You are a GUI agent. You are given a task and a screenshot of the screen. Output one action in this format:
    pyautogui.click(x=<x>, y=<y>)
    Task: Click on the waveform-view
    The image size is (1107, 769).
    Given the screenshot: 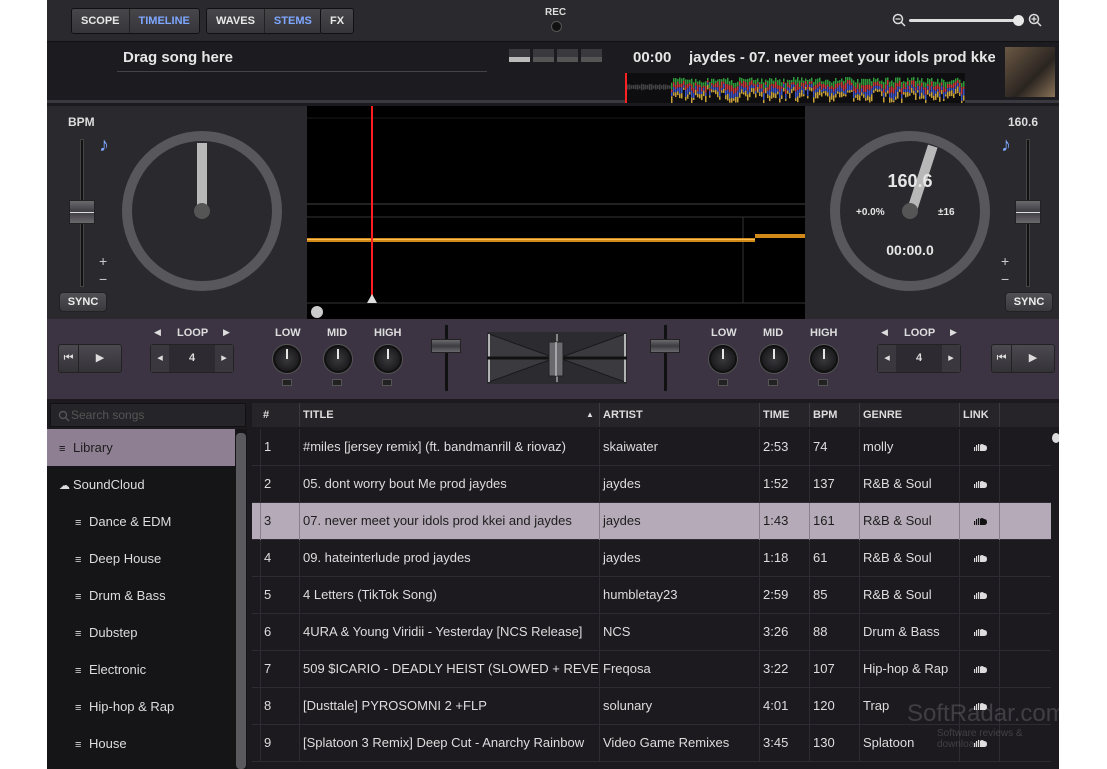 What is the action you would take?
    pyautogui.click(x=556, y=212)
    